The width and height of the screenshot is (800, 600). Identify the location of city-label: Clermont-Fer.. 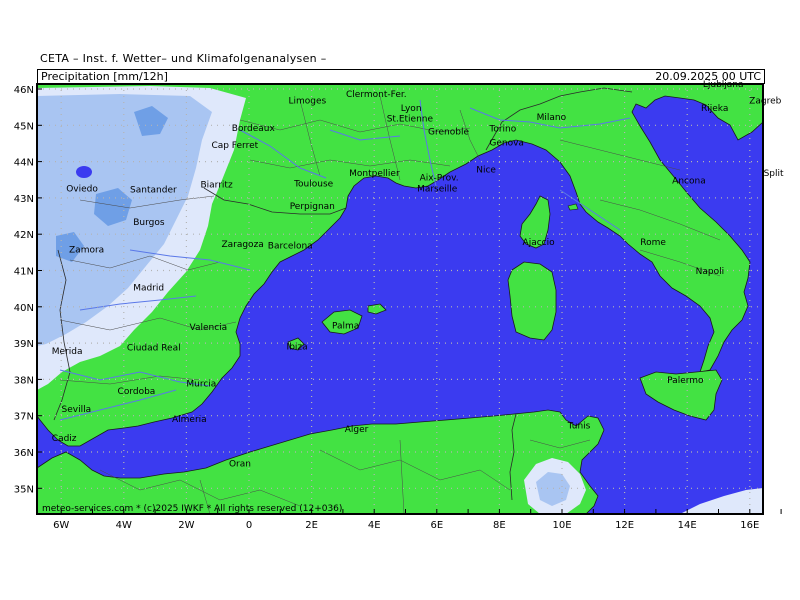
(376, 95).